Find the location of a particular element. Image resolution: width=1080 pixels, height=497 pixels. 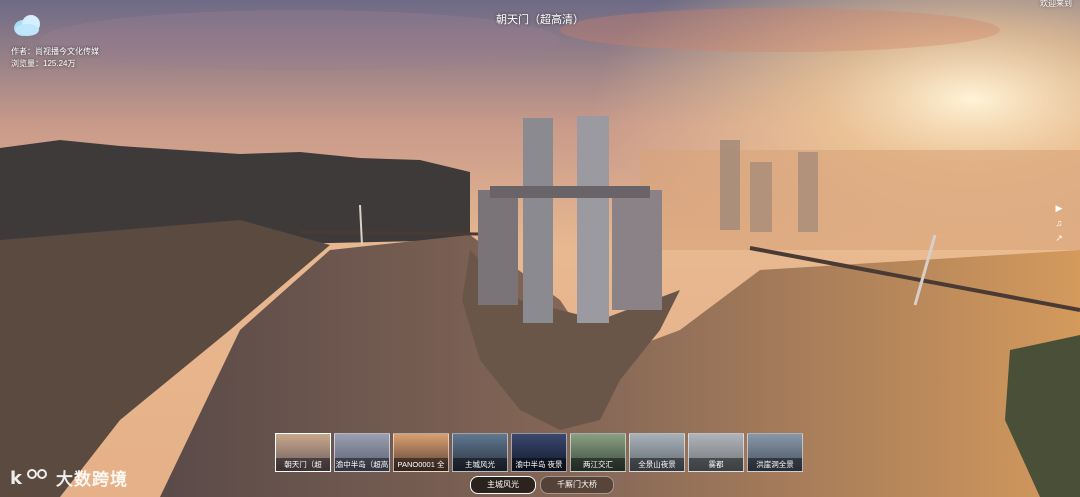

svg-text: k is located at coordinates (16, 478).